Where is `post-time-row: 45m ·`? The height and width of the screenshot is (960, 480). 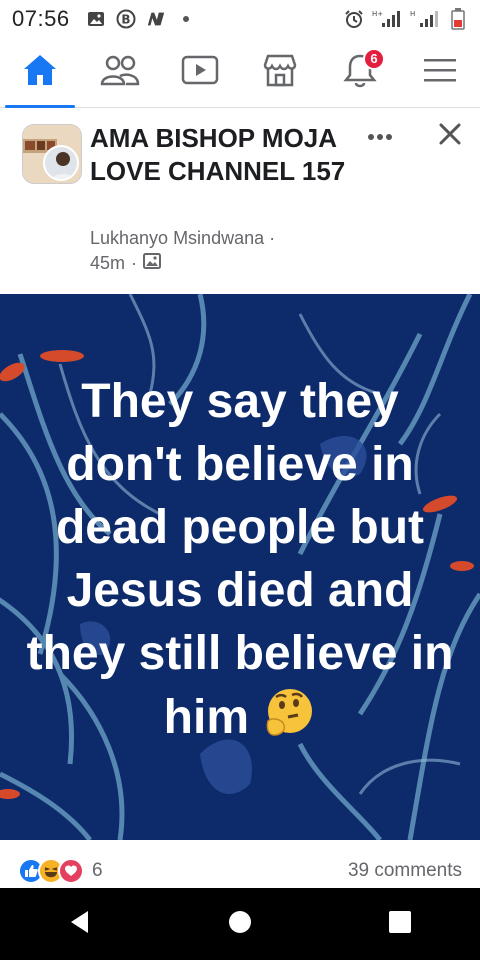 post-time-row: 45m · is located at coordinates (126, 263).